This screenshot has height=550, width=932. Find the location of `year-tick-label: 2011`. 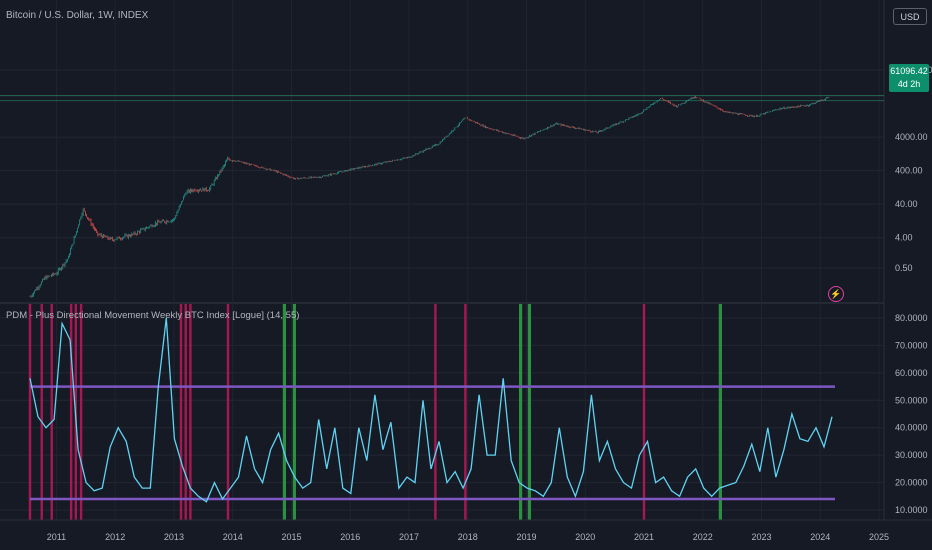

year-tick-label: 2011 is located at coordinates (56, 537).